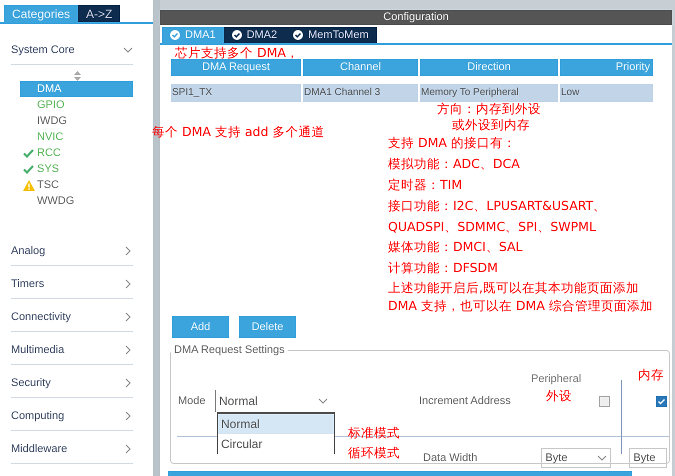  What do you see at coordinates (72, 350) in the screenshot?
I see `category-header: Multimedia` at bounding box center [72, 350].